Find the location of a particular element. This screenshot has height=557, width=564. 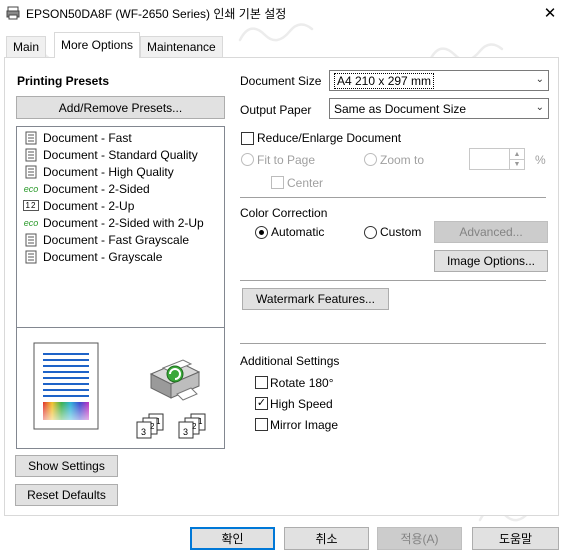

high-speed-checkbox: ✓ is located at coordinates (261, 403).